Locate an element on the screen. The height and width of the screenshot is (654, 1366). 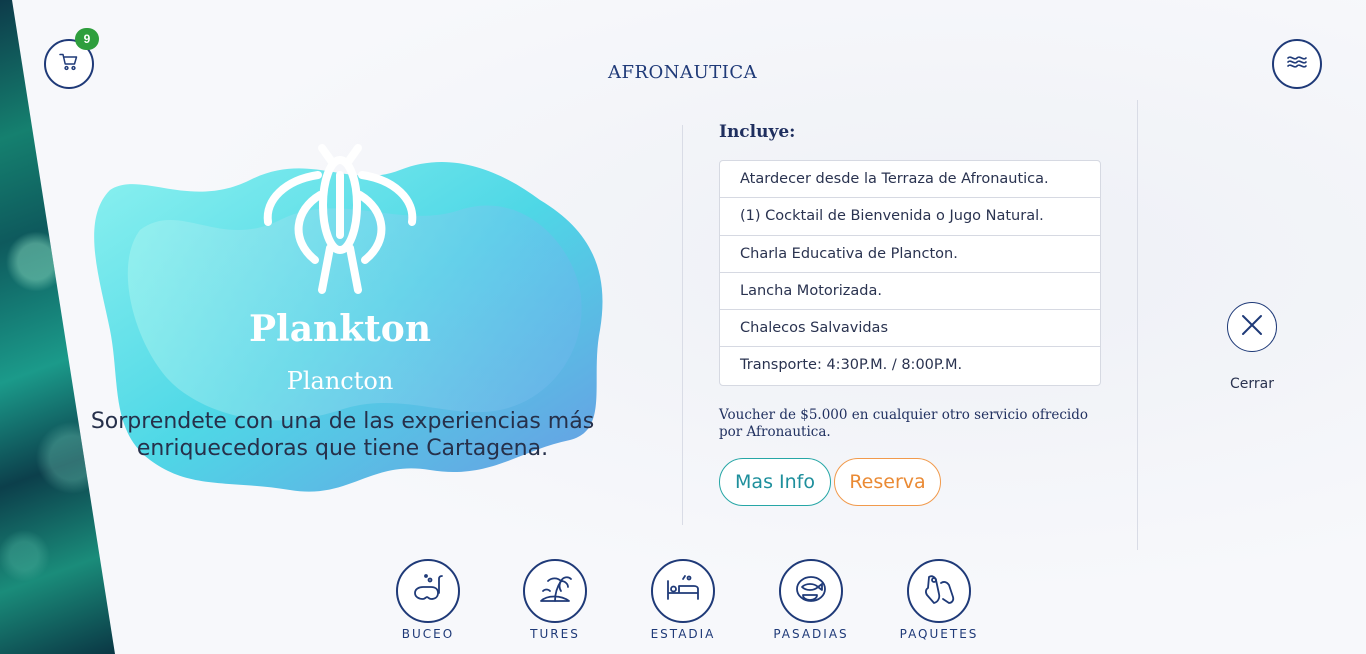
menu-waves-icon is located at coordinates (1297, 64).